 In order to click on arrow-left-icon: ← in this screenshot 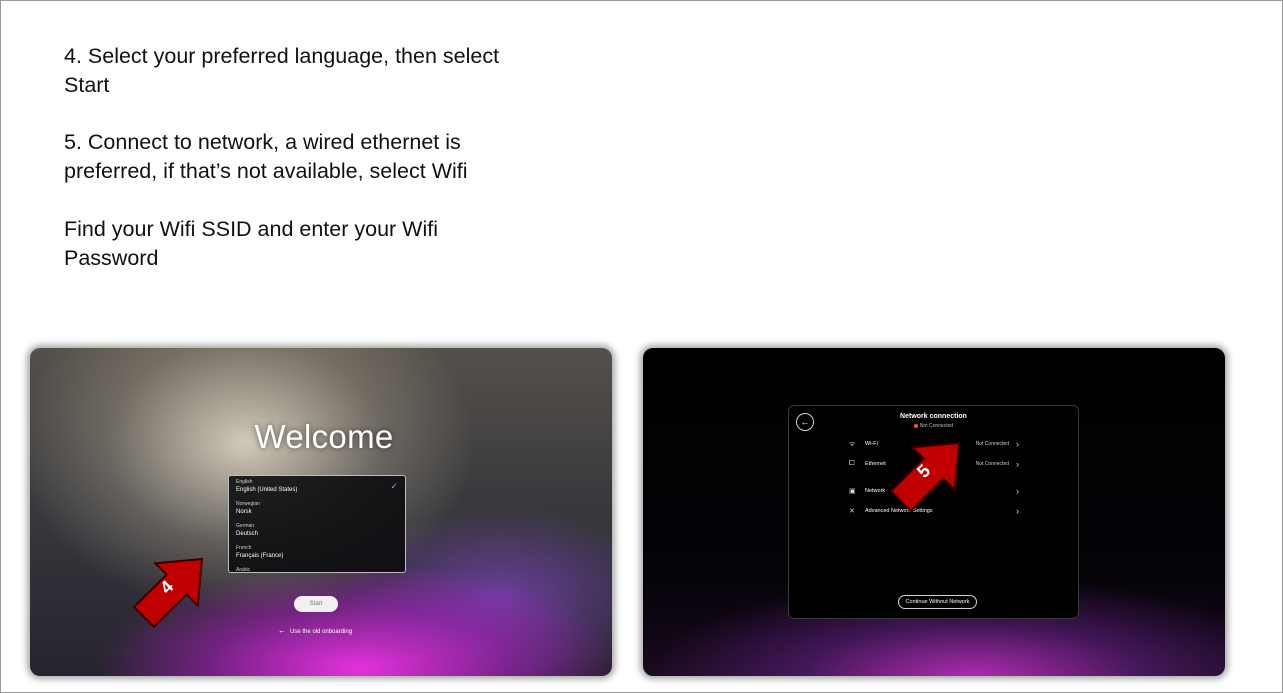, I will do `click(282, 630)`.